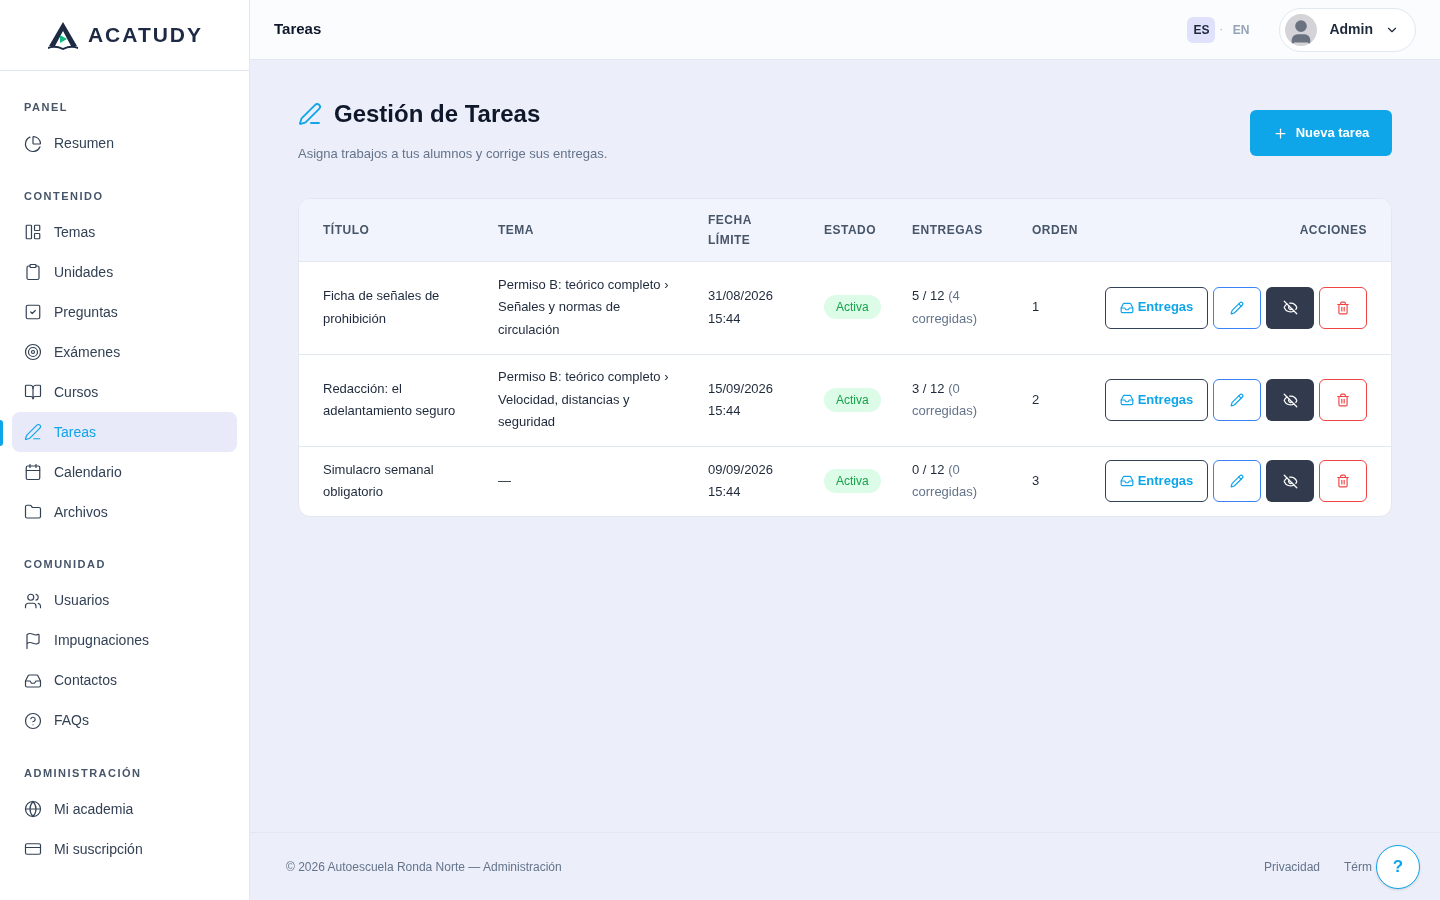 This screenshot has width=1440, height=900. Describe the element at coordinates (124, 512) in the screenshot. I see `sidebar-item: Archivos` at that location.